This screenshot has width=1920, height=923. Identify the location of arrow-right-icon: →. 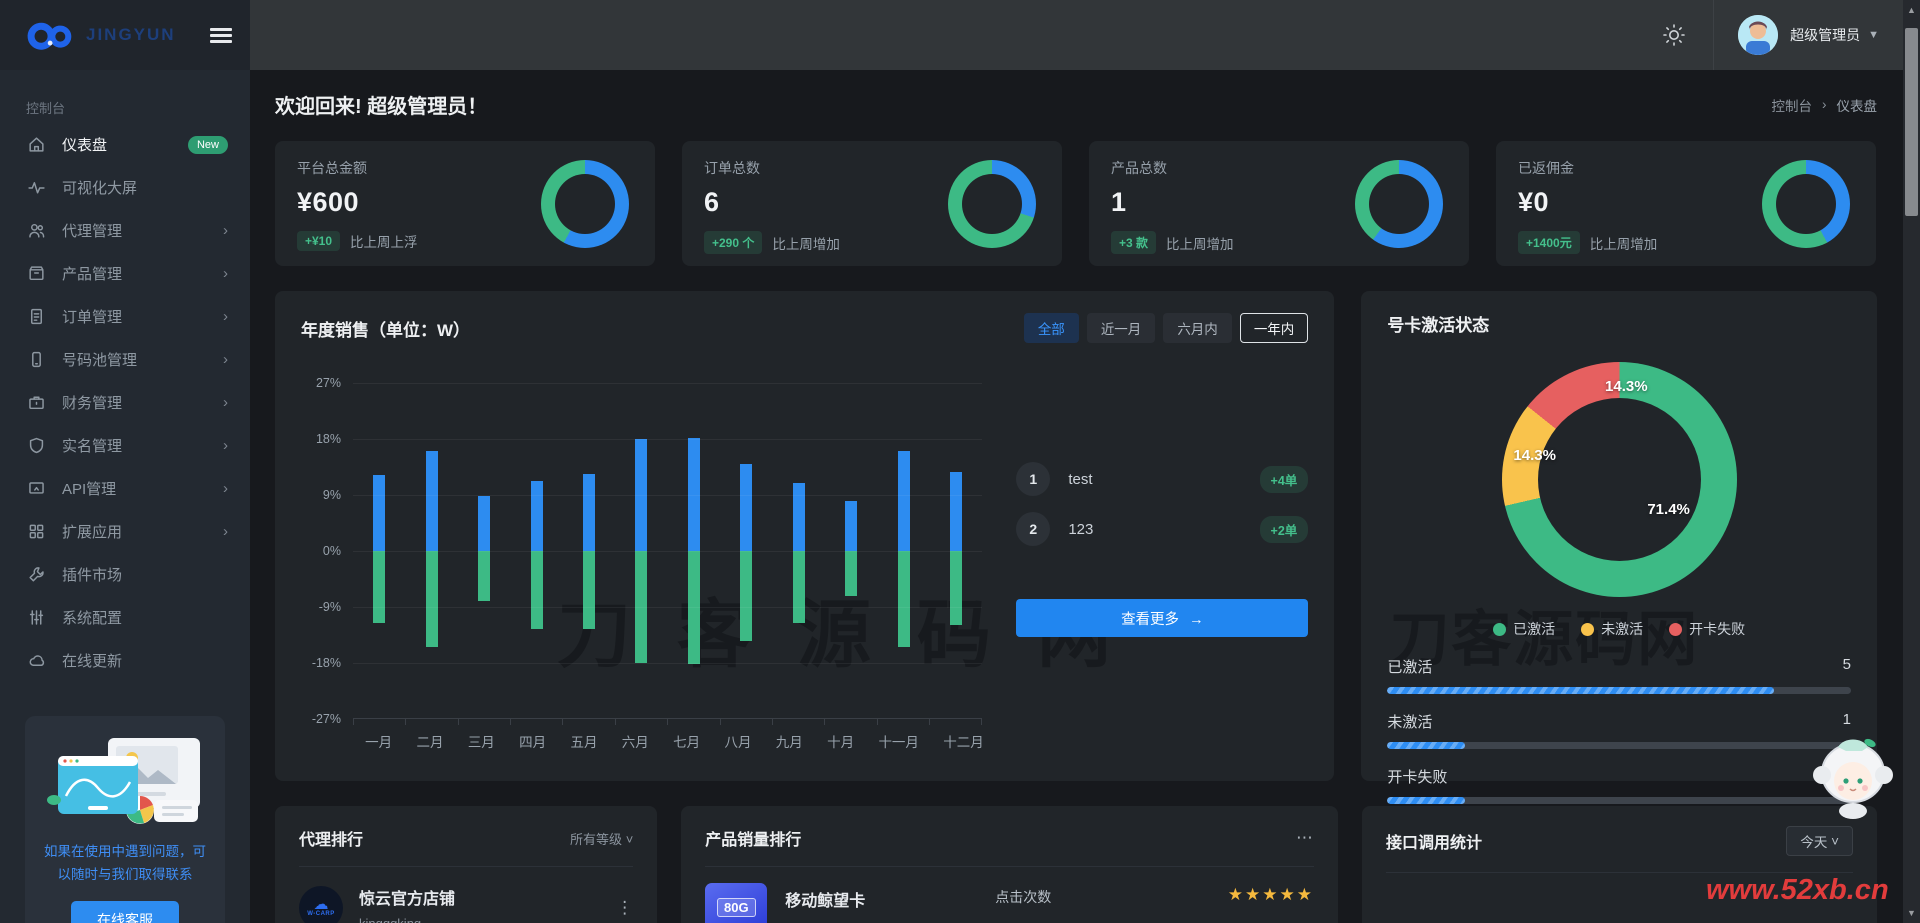
(1196, 619).